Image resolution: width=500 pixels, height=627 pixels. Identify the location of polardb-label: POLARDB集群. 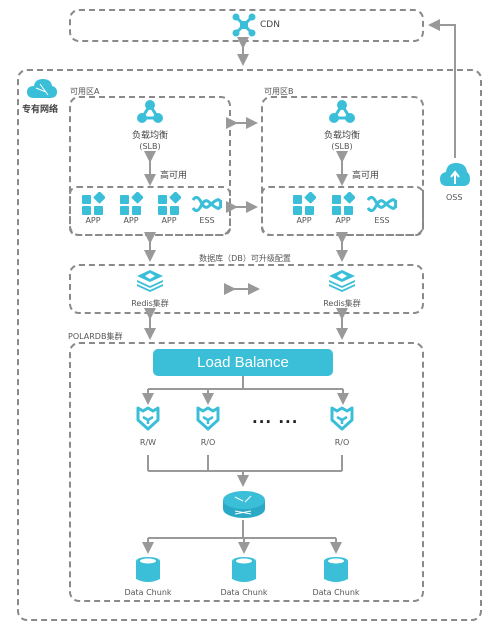
(95, 336).